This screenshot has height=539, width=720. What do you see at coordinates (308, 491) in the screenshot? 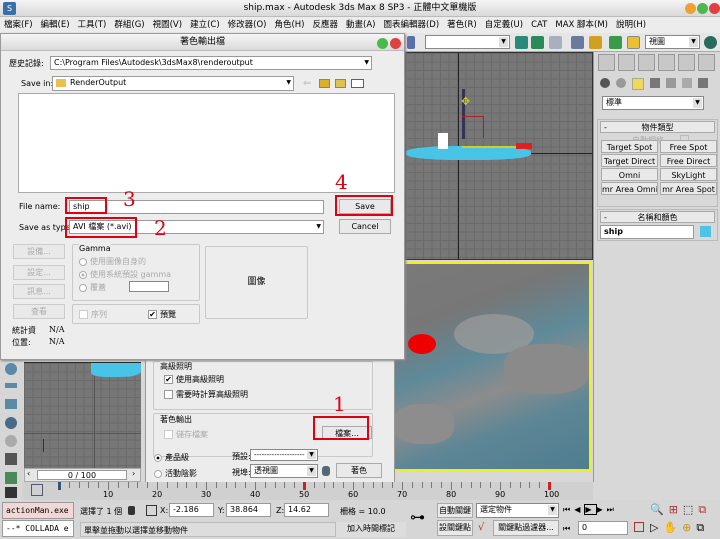
I see `timeline: 10 20 30 40 50 60 70 80 90 100` at bounding box center [308, 491].